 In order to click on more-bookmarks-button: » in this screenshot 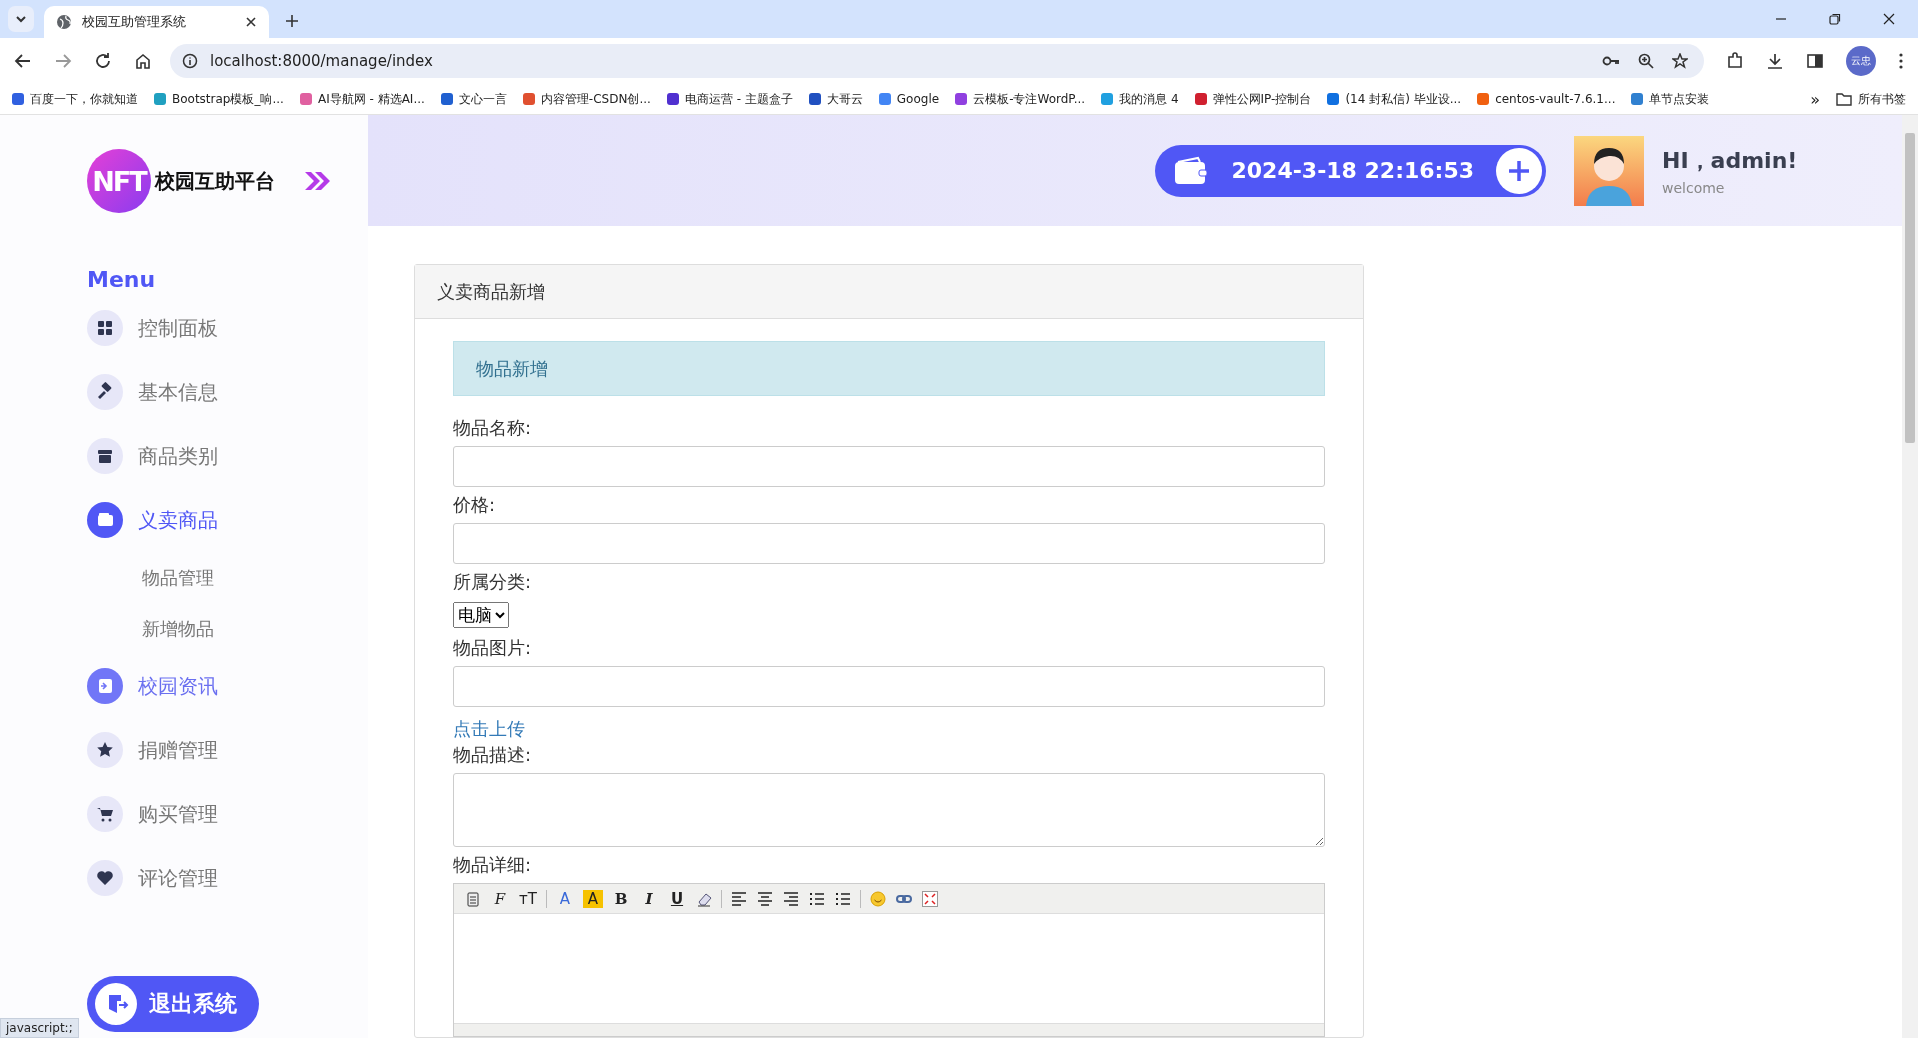, I will do `click(1815, 99)`.